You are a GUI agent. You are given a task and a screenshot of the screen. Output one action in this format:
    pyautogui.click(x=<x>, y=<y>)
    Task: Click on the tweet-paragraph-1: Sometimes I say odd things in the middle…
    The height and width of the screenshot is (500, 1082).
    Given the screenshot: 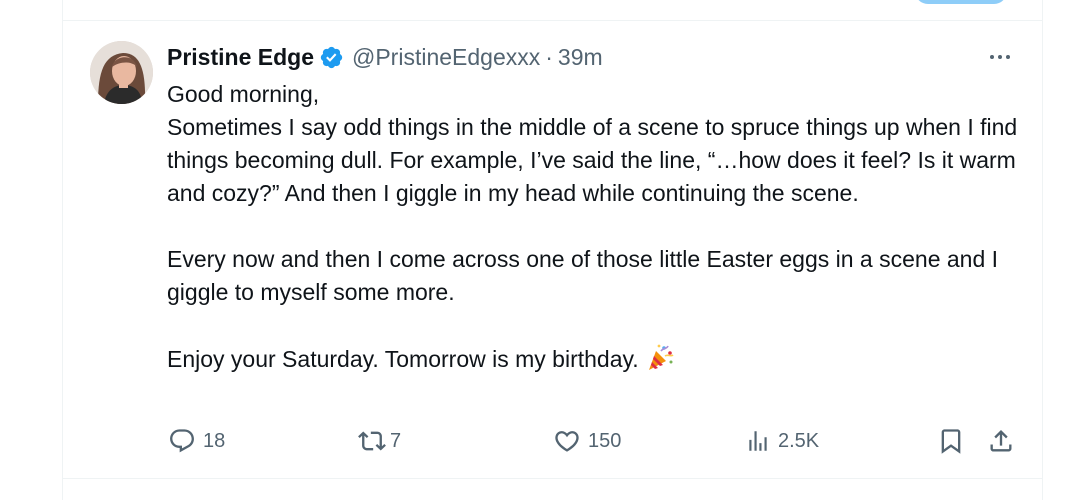 What is the action you would take?
    pyautogui.click(x=592, y=160)
    